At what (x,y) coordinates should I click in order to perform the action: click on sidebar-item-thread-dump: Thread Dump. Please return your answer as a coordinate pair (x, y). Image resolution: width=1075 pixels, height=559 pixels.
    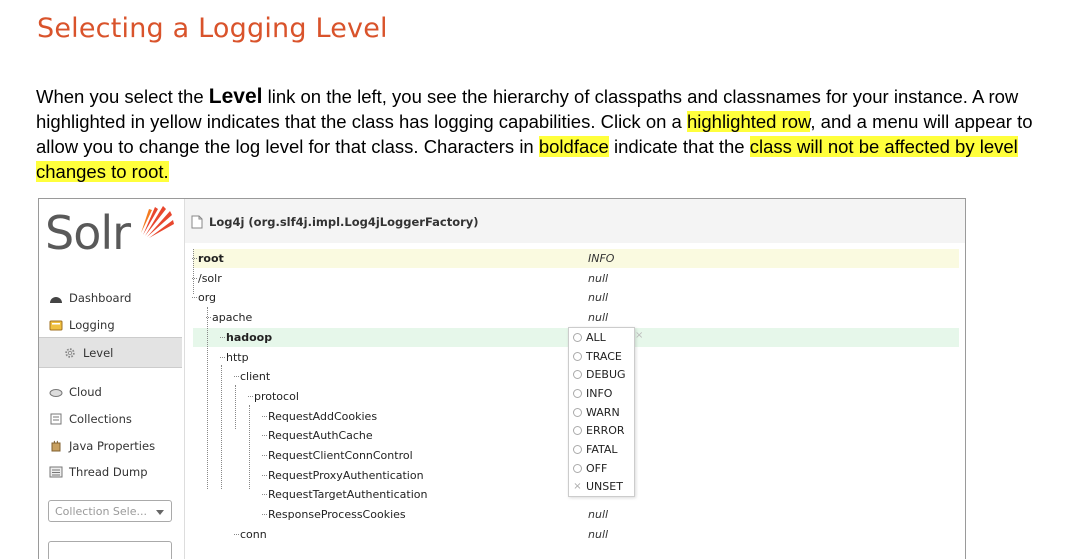
    Looking at the image, I should click on (98, 472).